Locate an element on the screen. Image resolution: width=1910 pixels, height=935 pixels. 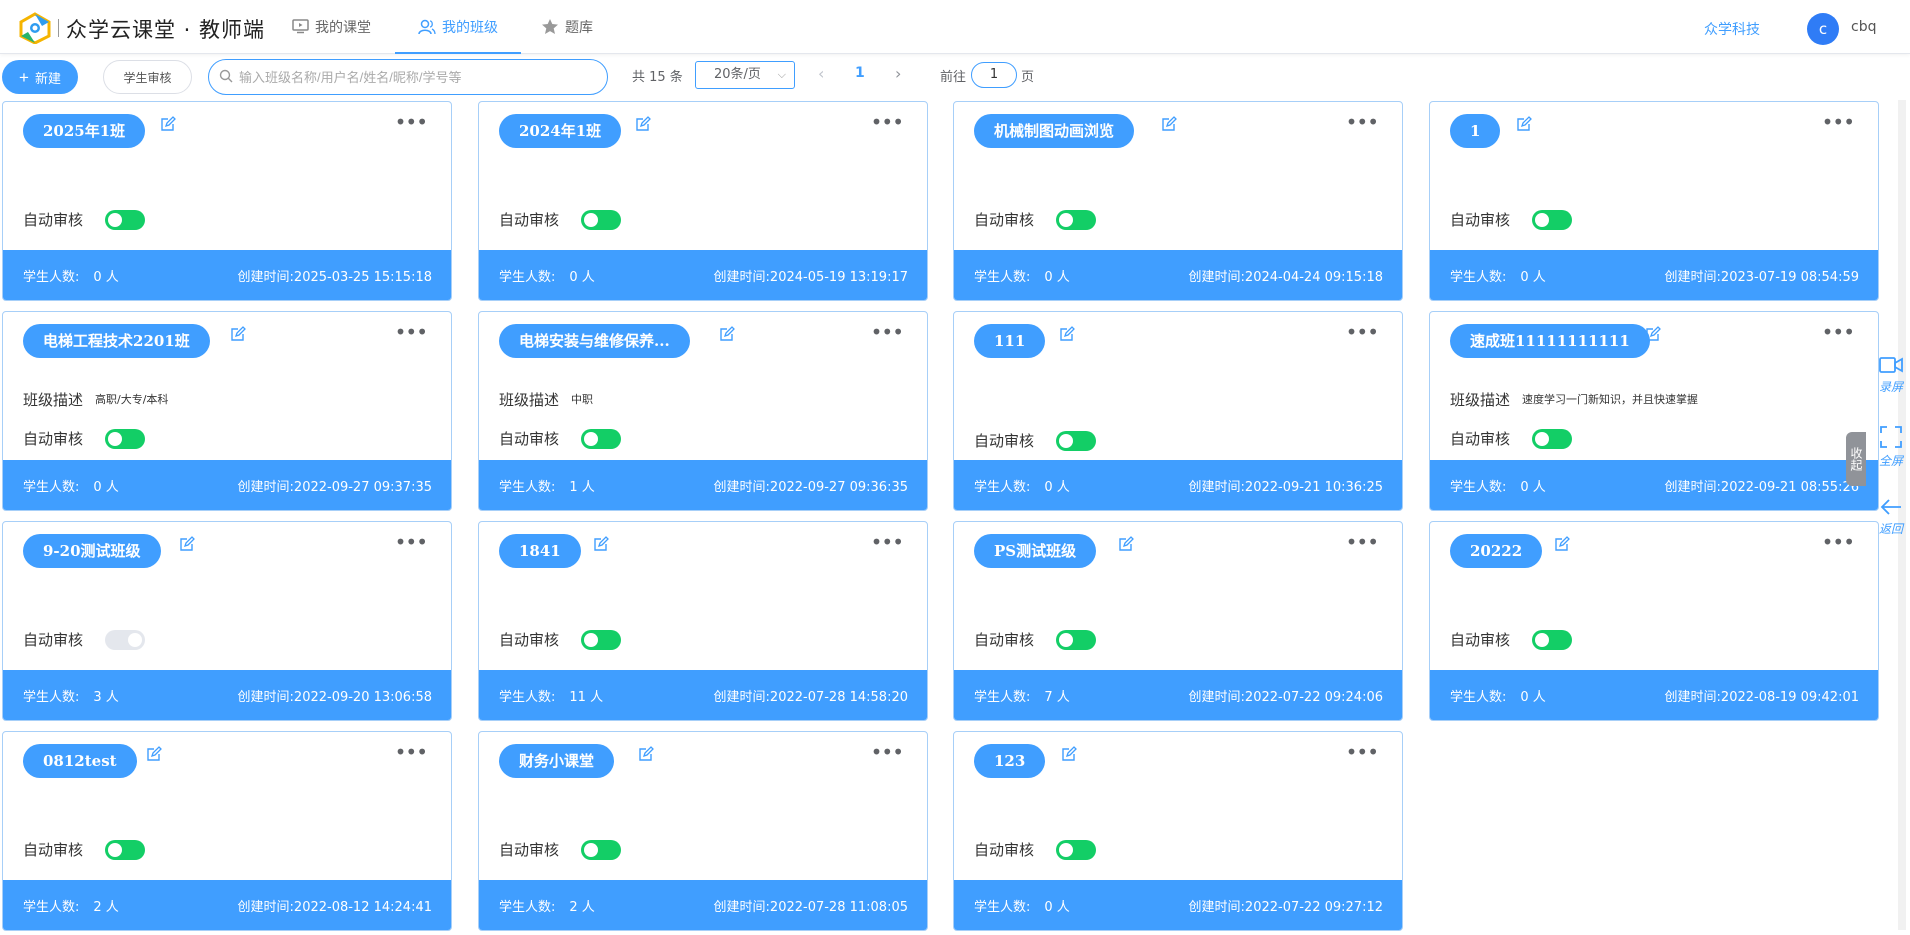
class-name-badge: 0812test is located at coordinates (80, 761).